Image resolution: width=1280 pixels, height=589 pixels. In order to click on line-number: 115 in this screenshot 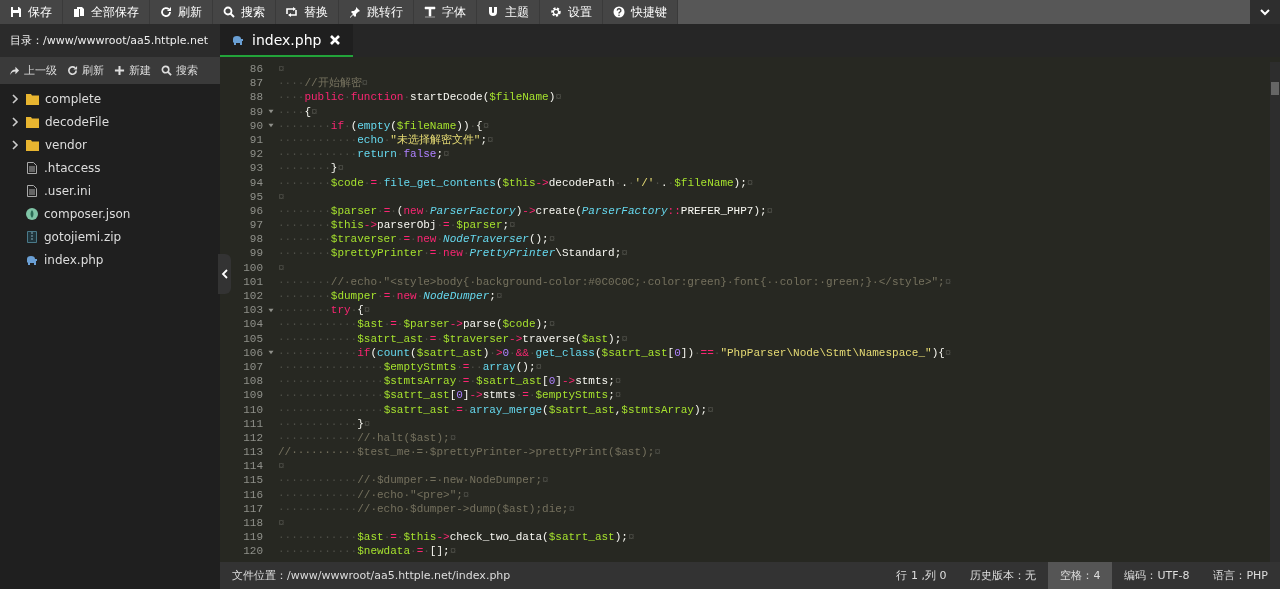, I will do `click(252, 480)`.